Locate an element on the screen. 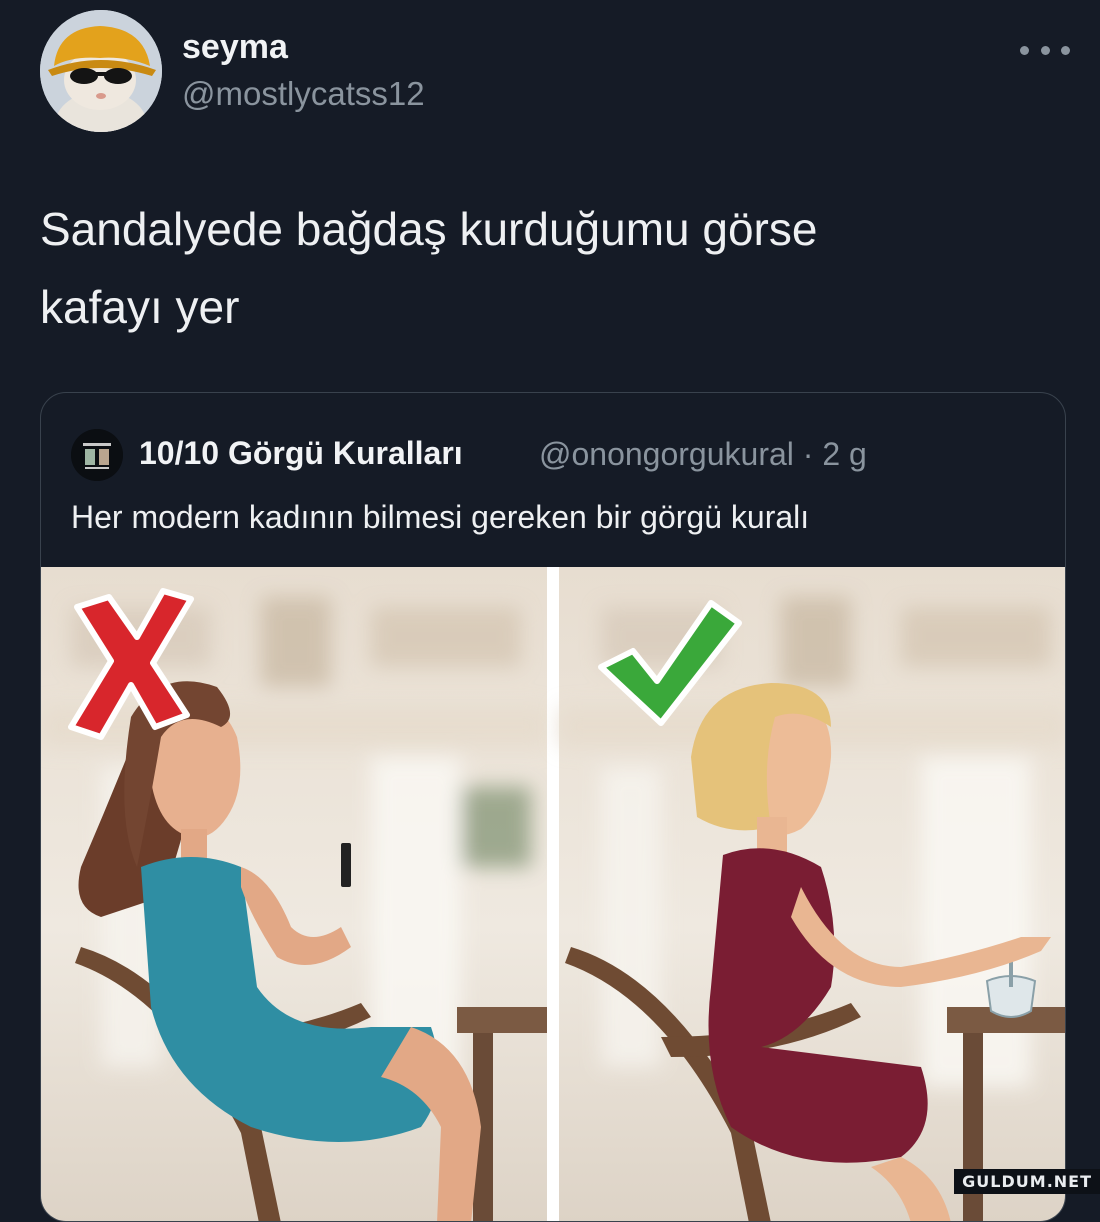 This screenshot has height=1222, width=1100. author-handle: @mostlycatss12 is located at coordinates (303, 94).